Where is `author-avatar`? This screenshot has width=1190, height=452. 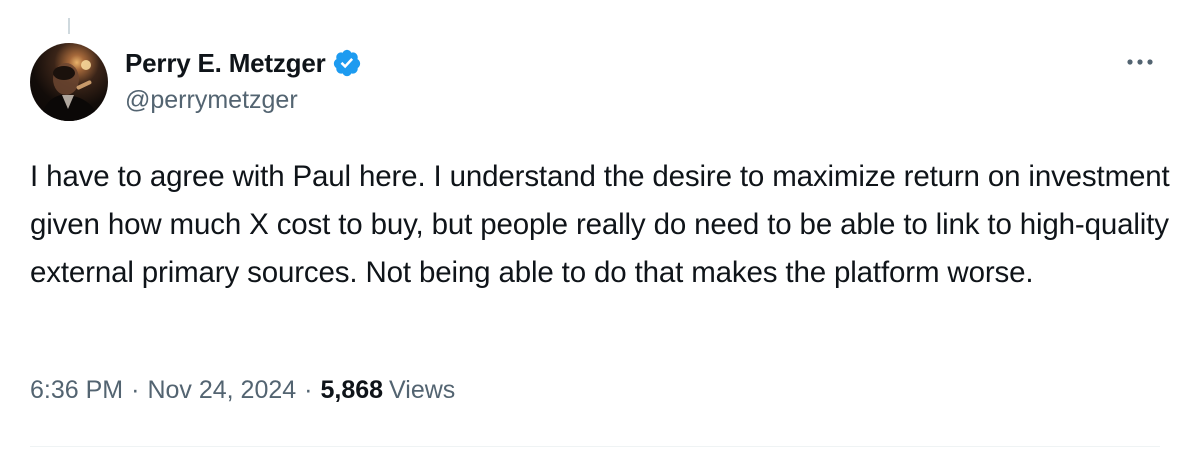
author-avatar is located at coordinates (69, 82).